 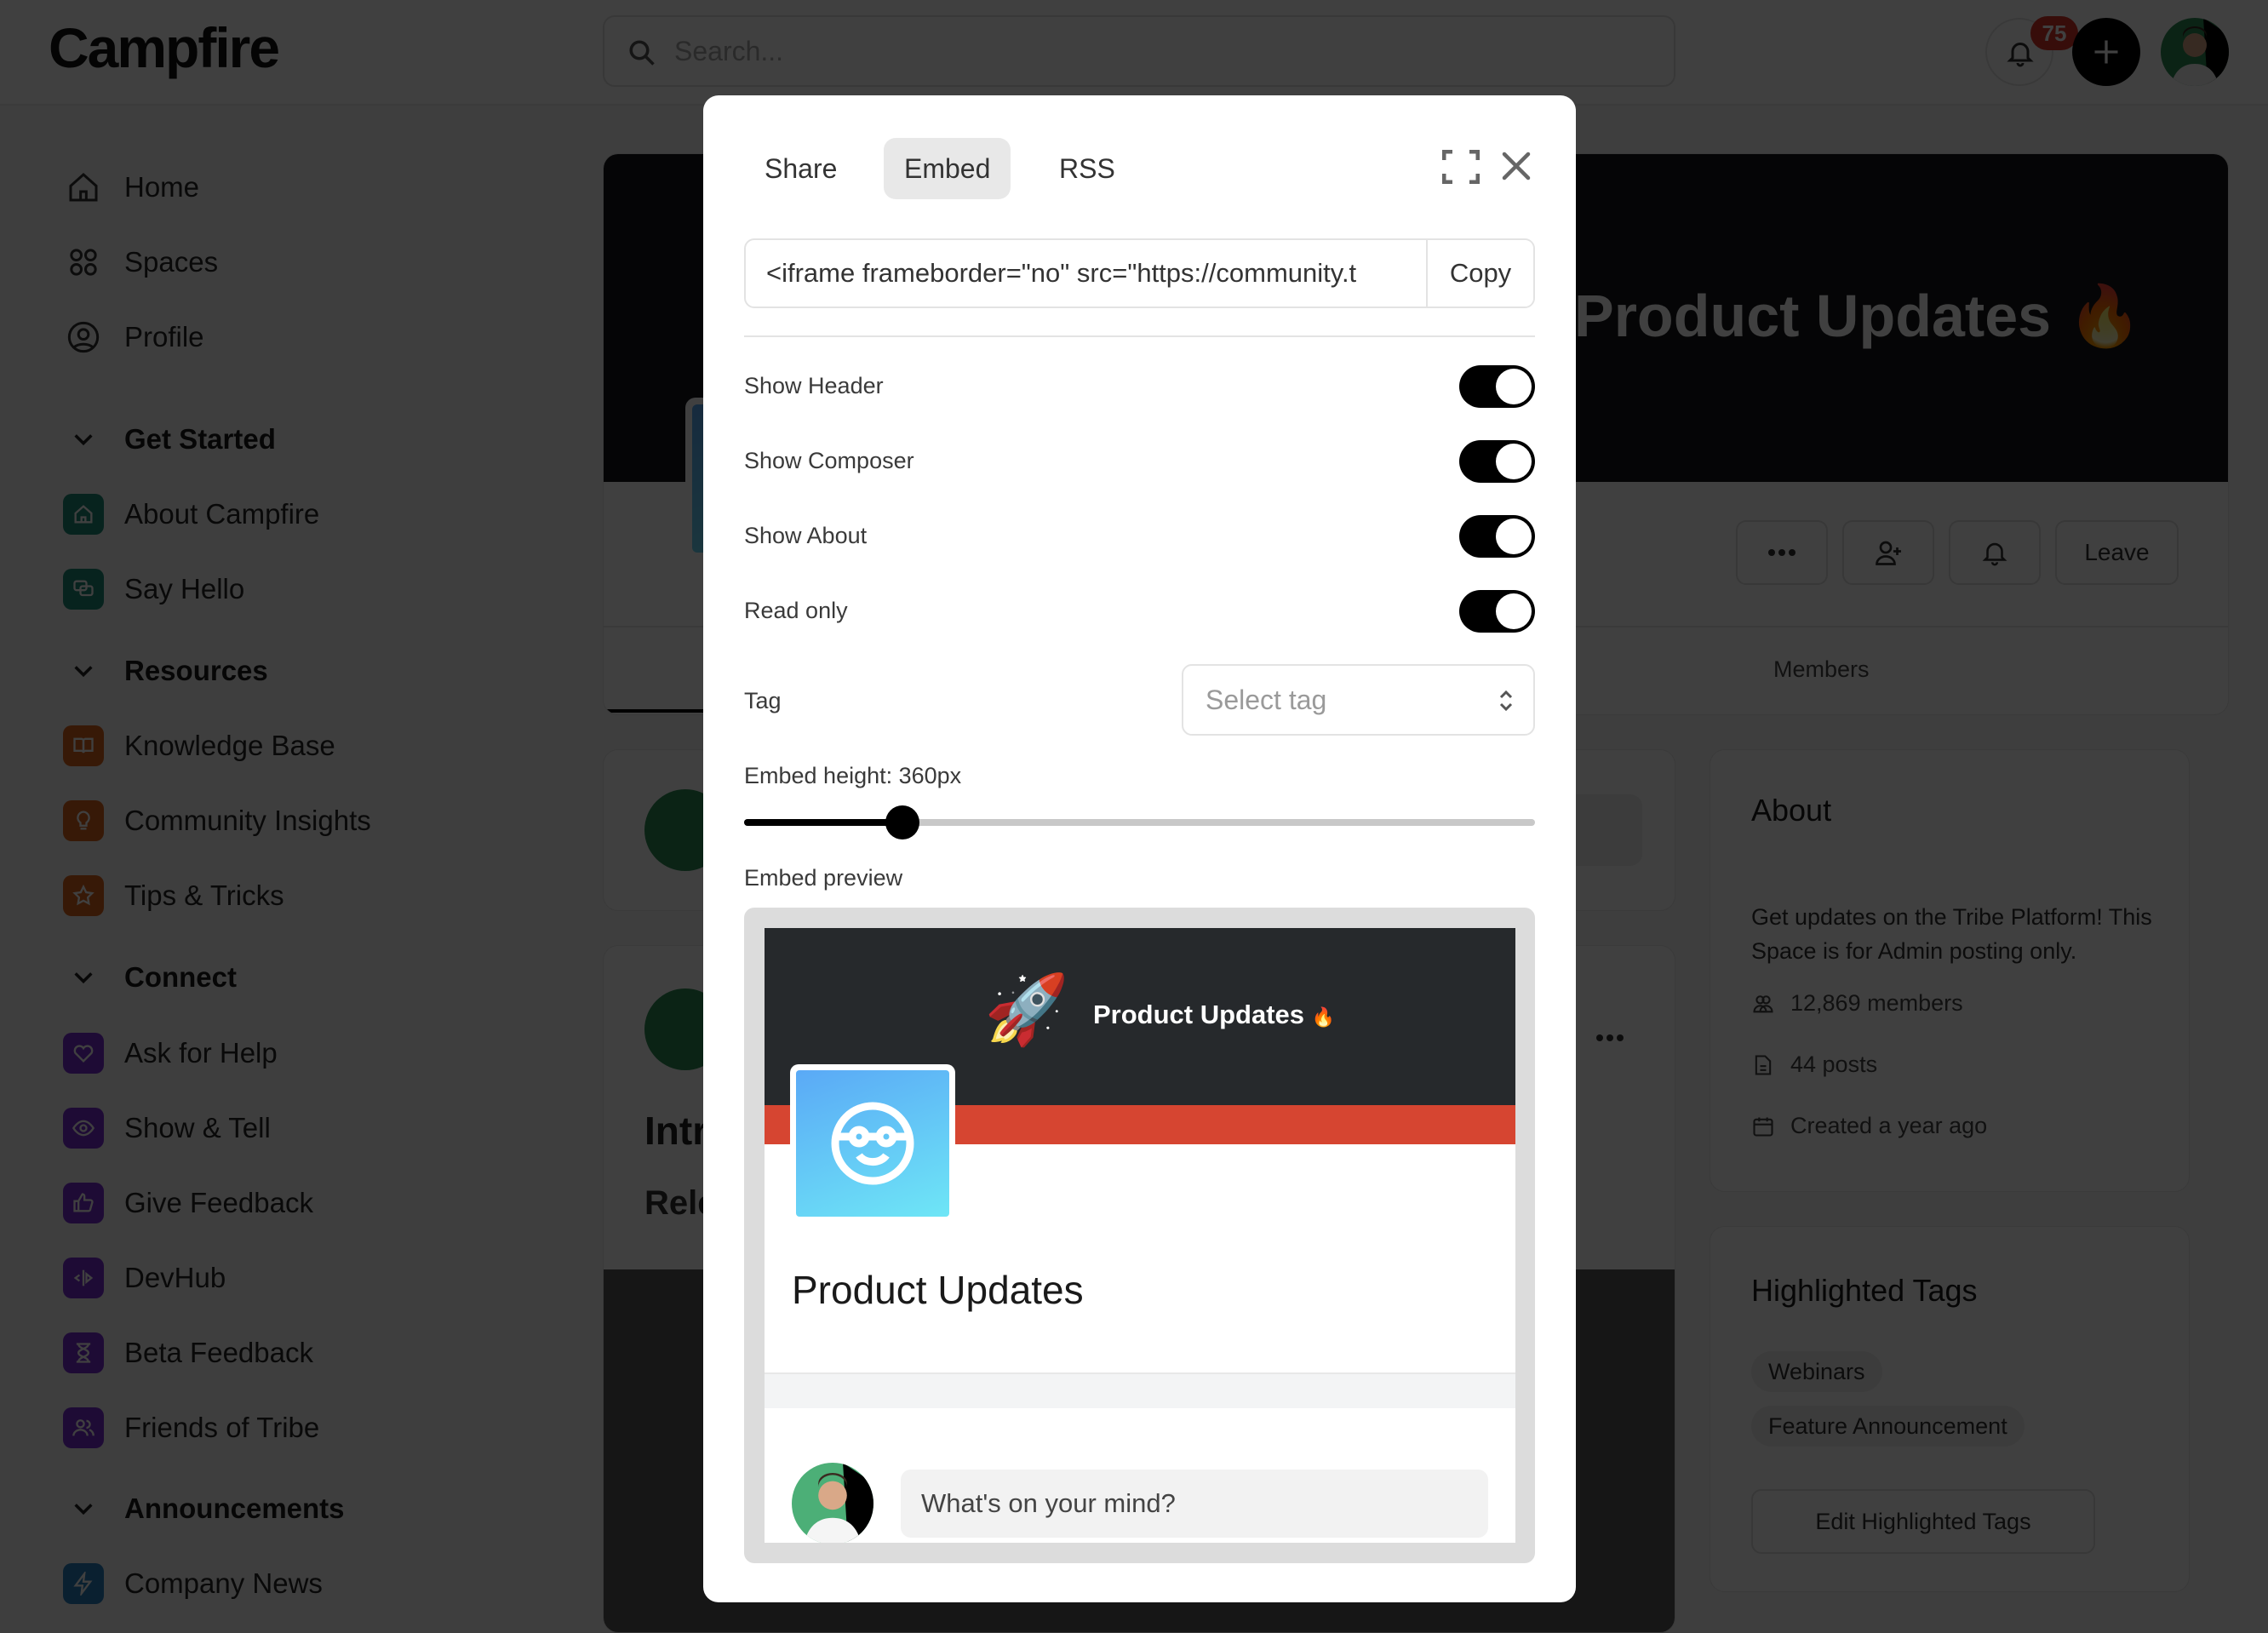 What do you see at coordinates (1497, 462) in the screenshot?
I see `show-composer-toggle` at bounding box center [1497, 462].